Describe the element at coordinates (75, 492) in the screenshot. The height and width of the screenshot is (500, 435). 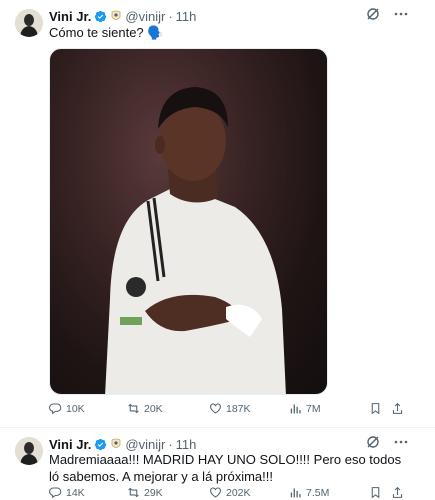
I see `reply-count: 14K` at that location.